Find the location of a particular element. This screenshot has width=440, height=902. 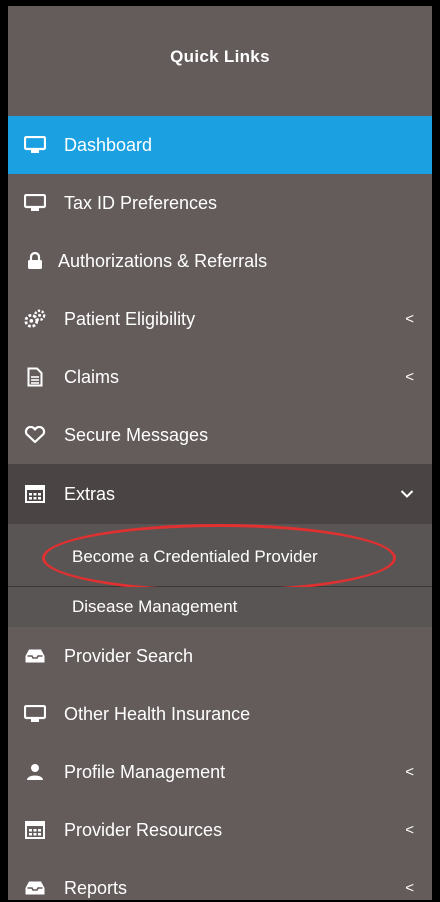

menu-item-label: Patient Eligibility is located at coordinates (130, 318).